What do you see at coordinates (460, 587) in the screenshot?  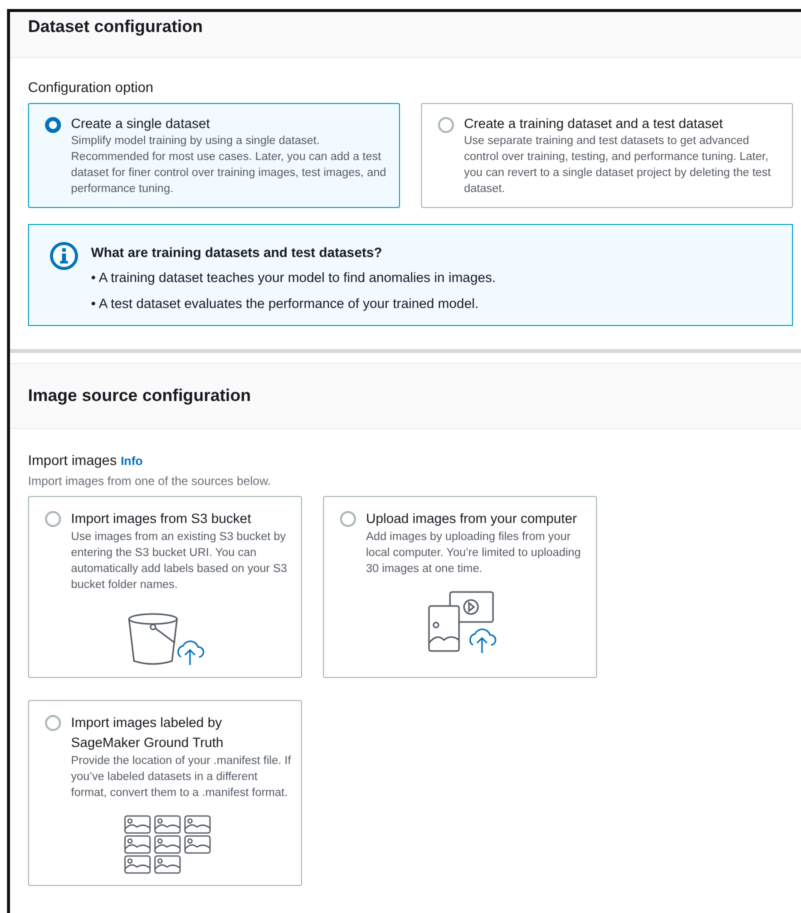 I see `option-card: Upload images from your computer Add images by uploading files from your local computer. You’re limited to uploading 30 images at one time.` at bounding box center [460, 587].